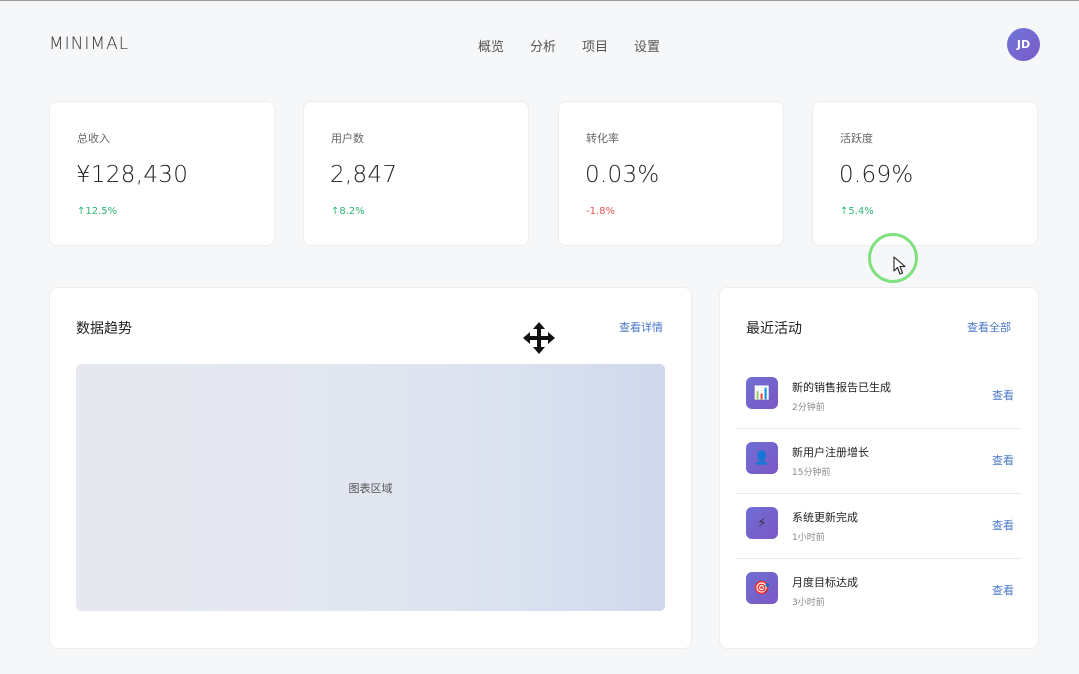 This screenshot has height=674, width=1079. What do you see at coordinates (825, 582) in the screenshot?
I see `activity-title: 月度目标达成` at bounding box center [825, 582].